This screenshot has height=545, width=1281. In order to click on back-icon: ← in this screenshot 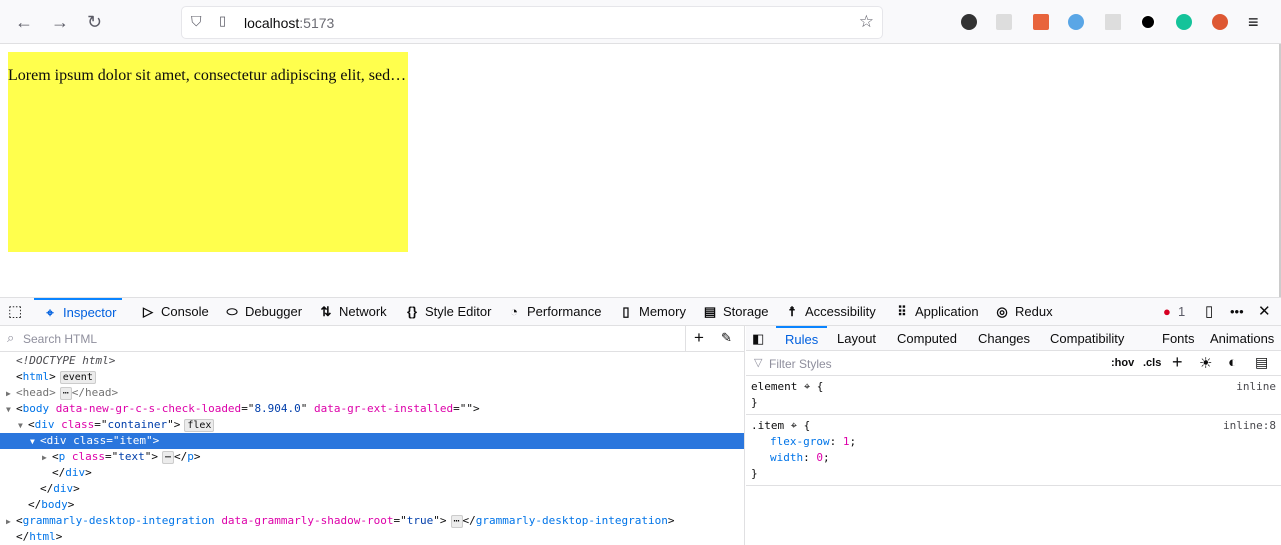, I will do `click(24, 22)`.